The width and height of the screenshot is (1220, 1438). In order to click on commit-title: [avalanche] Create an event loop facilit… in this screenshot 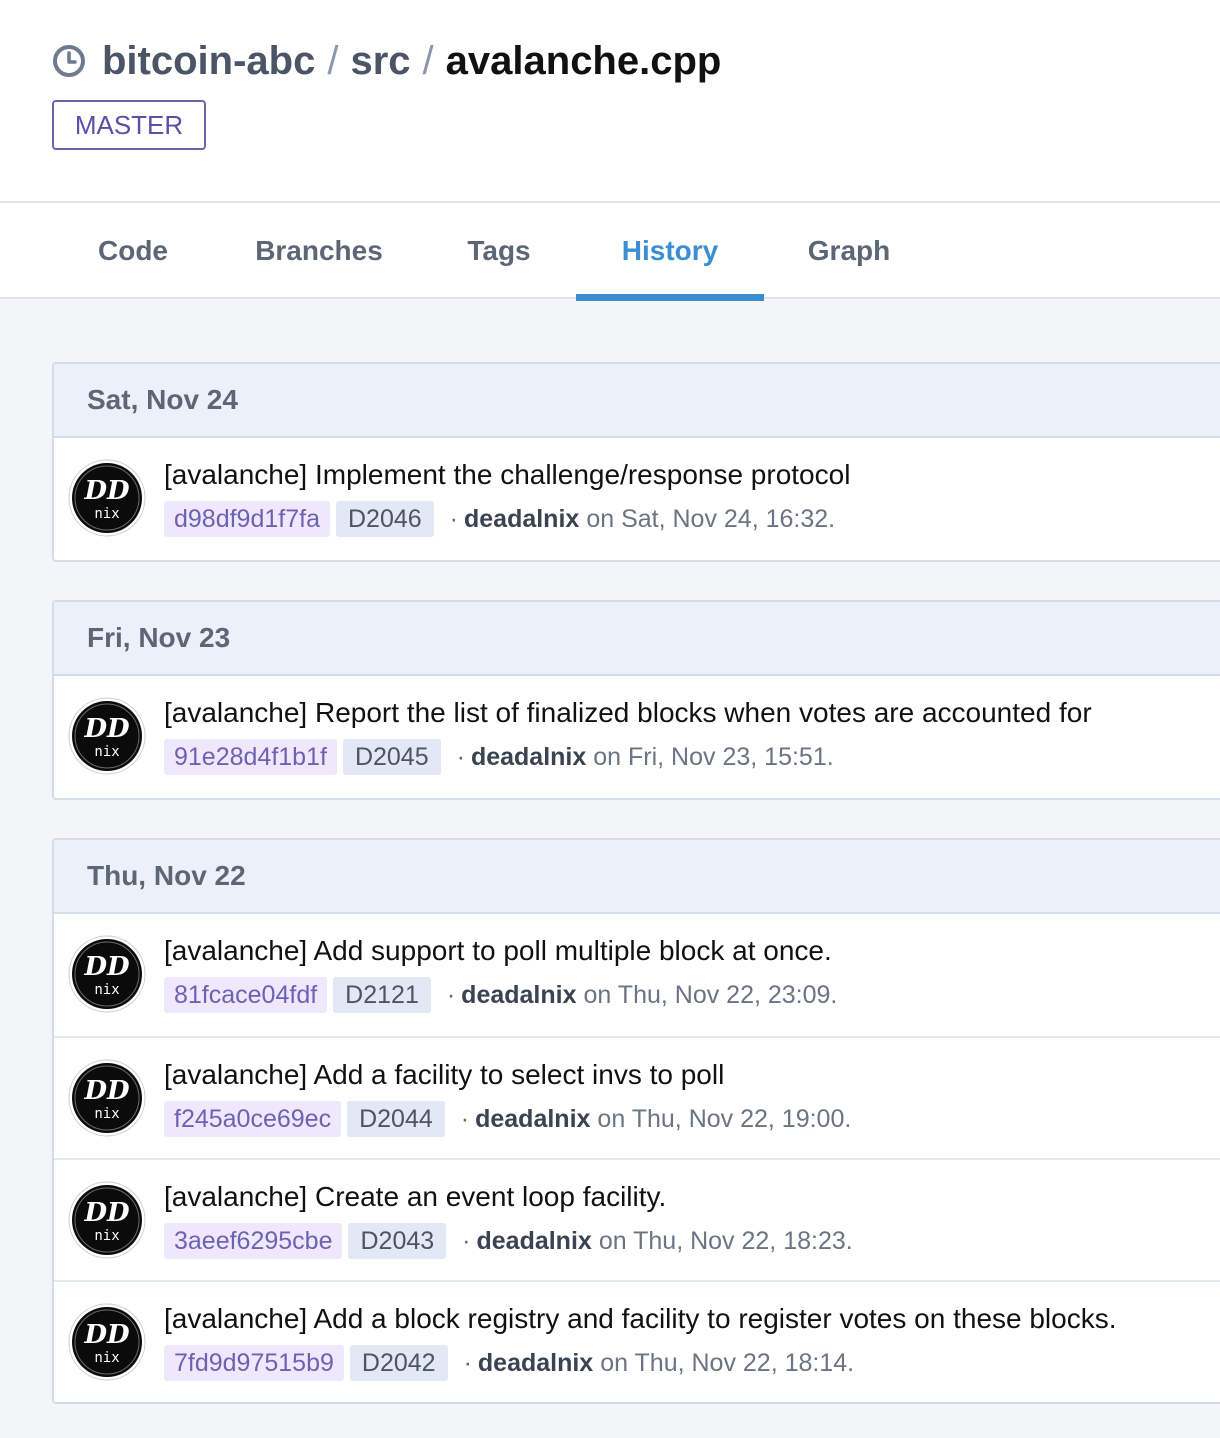, I will do `click(415, 1197)`.